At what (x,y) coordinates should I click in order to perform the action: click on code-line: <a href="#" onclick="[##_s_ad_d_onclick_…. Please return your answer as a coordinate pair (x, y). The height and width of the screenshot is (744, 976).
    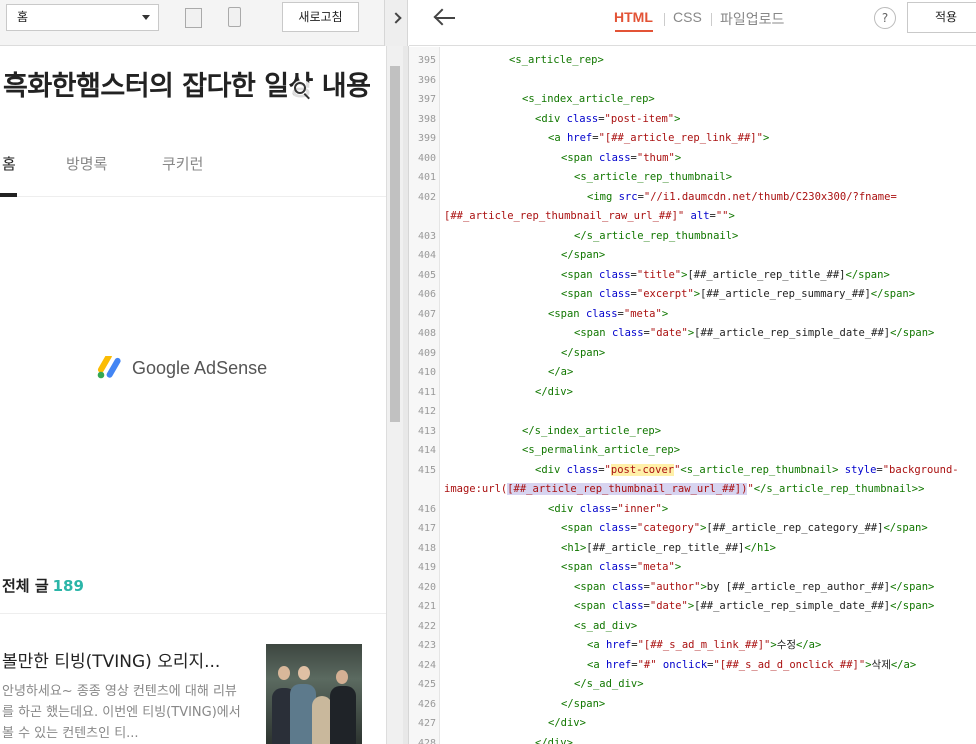
    Looking at the image, I should click on (751, 666).